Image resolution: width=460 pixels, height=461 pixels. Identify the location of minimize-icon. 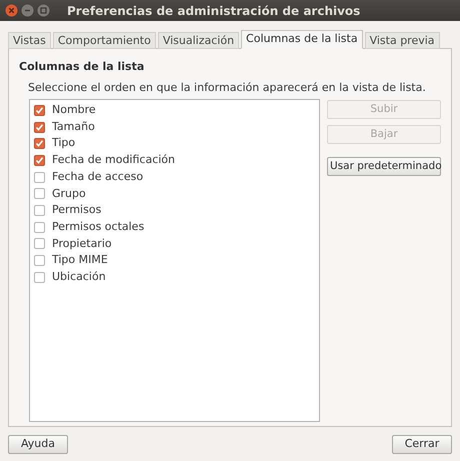
(27, 10).